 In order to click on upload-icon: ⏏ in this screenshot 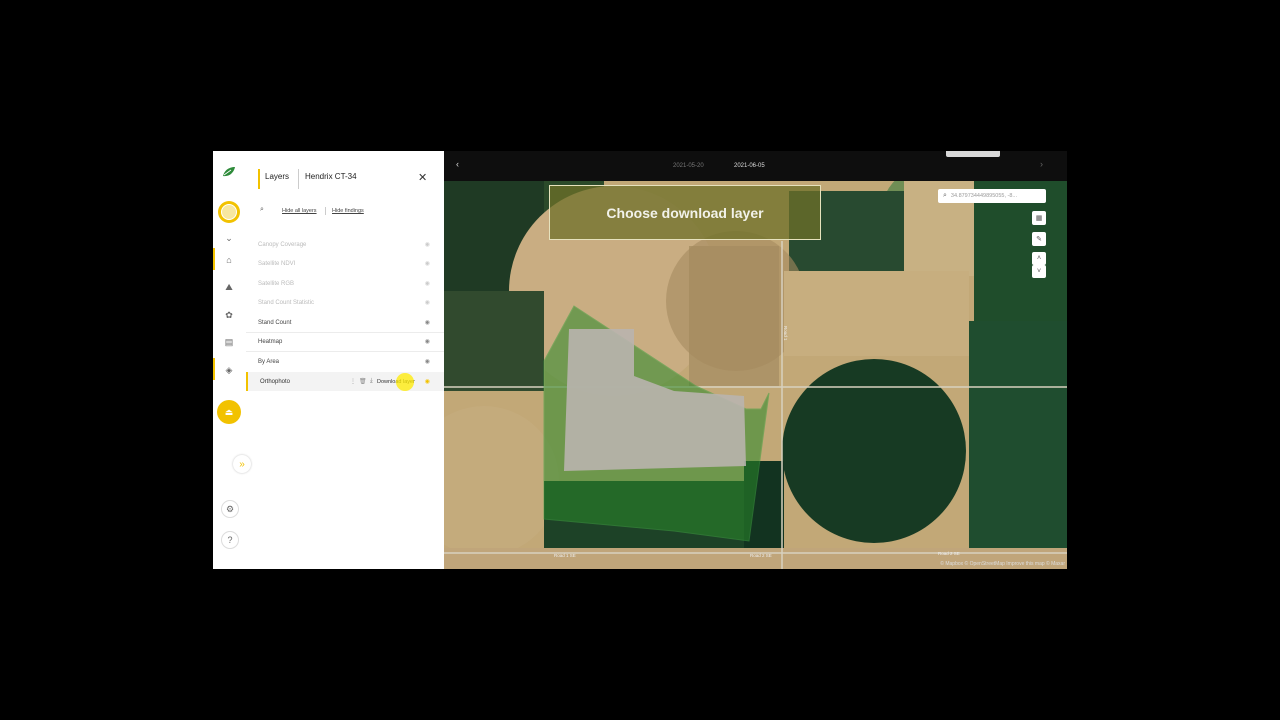, I will do `click(229, 412)`.